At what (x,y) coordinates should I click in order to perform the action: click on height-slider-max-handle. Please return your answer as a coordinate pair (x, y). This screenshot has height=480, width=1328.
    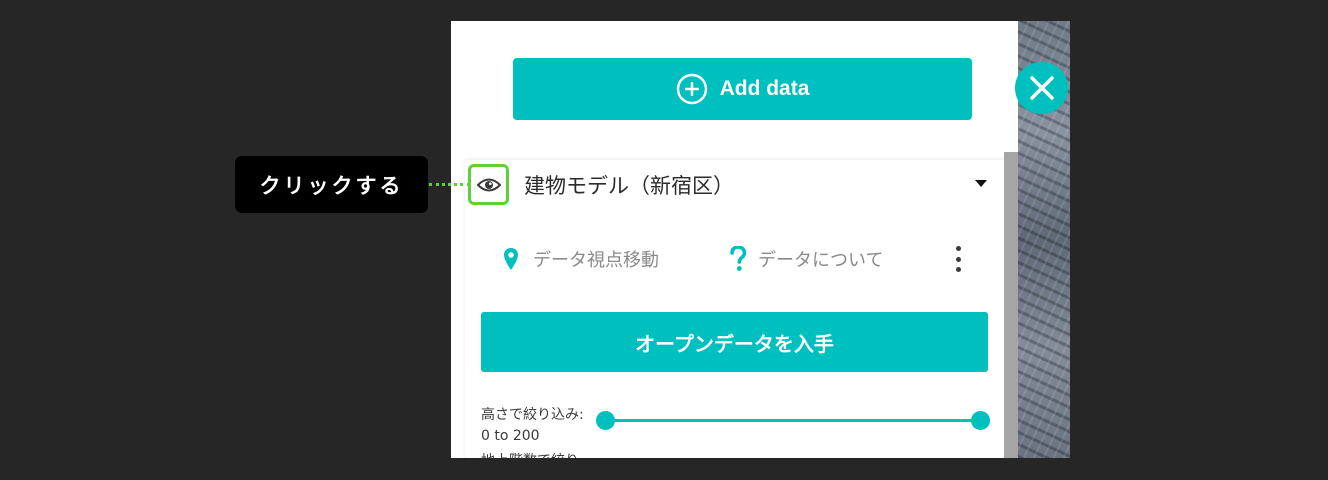
    Looking at the image, I should click on (980, 420).